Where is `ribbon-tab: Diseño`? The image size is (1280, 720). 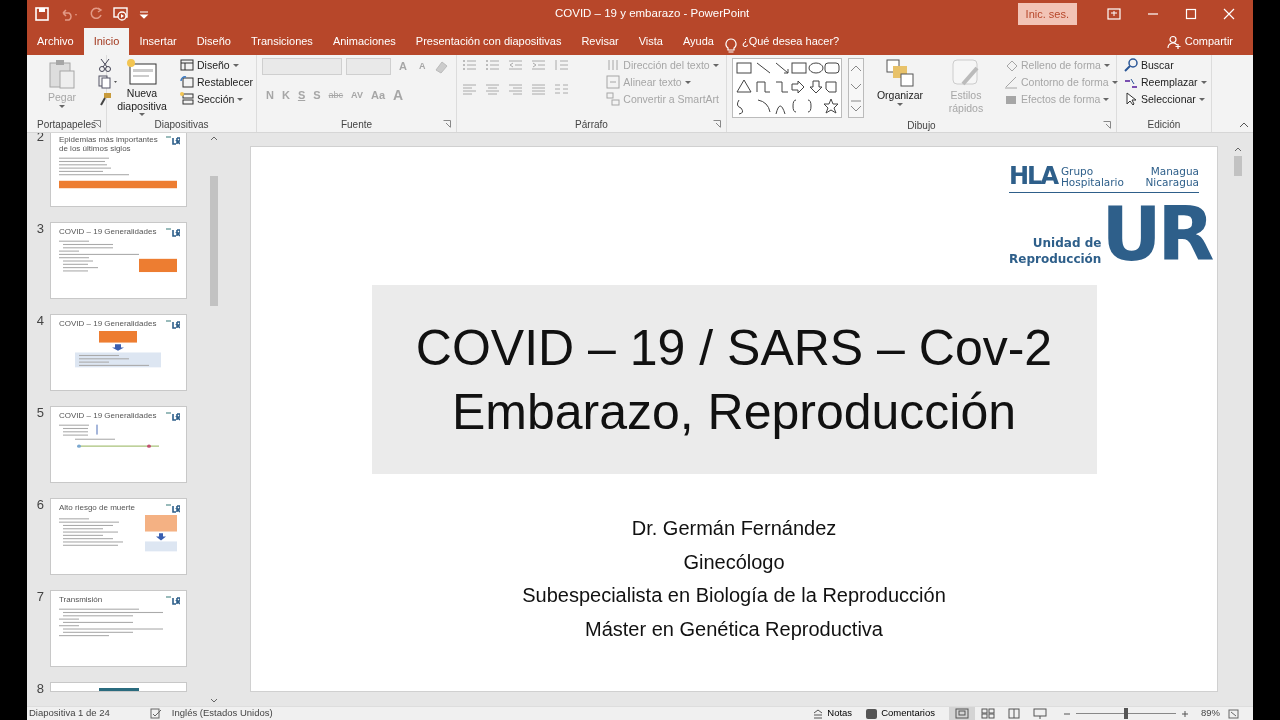 ribbon-tab: Diseño is located at coordinates (213, 41).